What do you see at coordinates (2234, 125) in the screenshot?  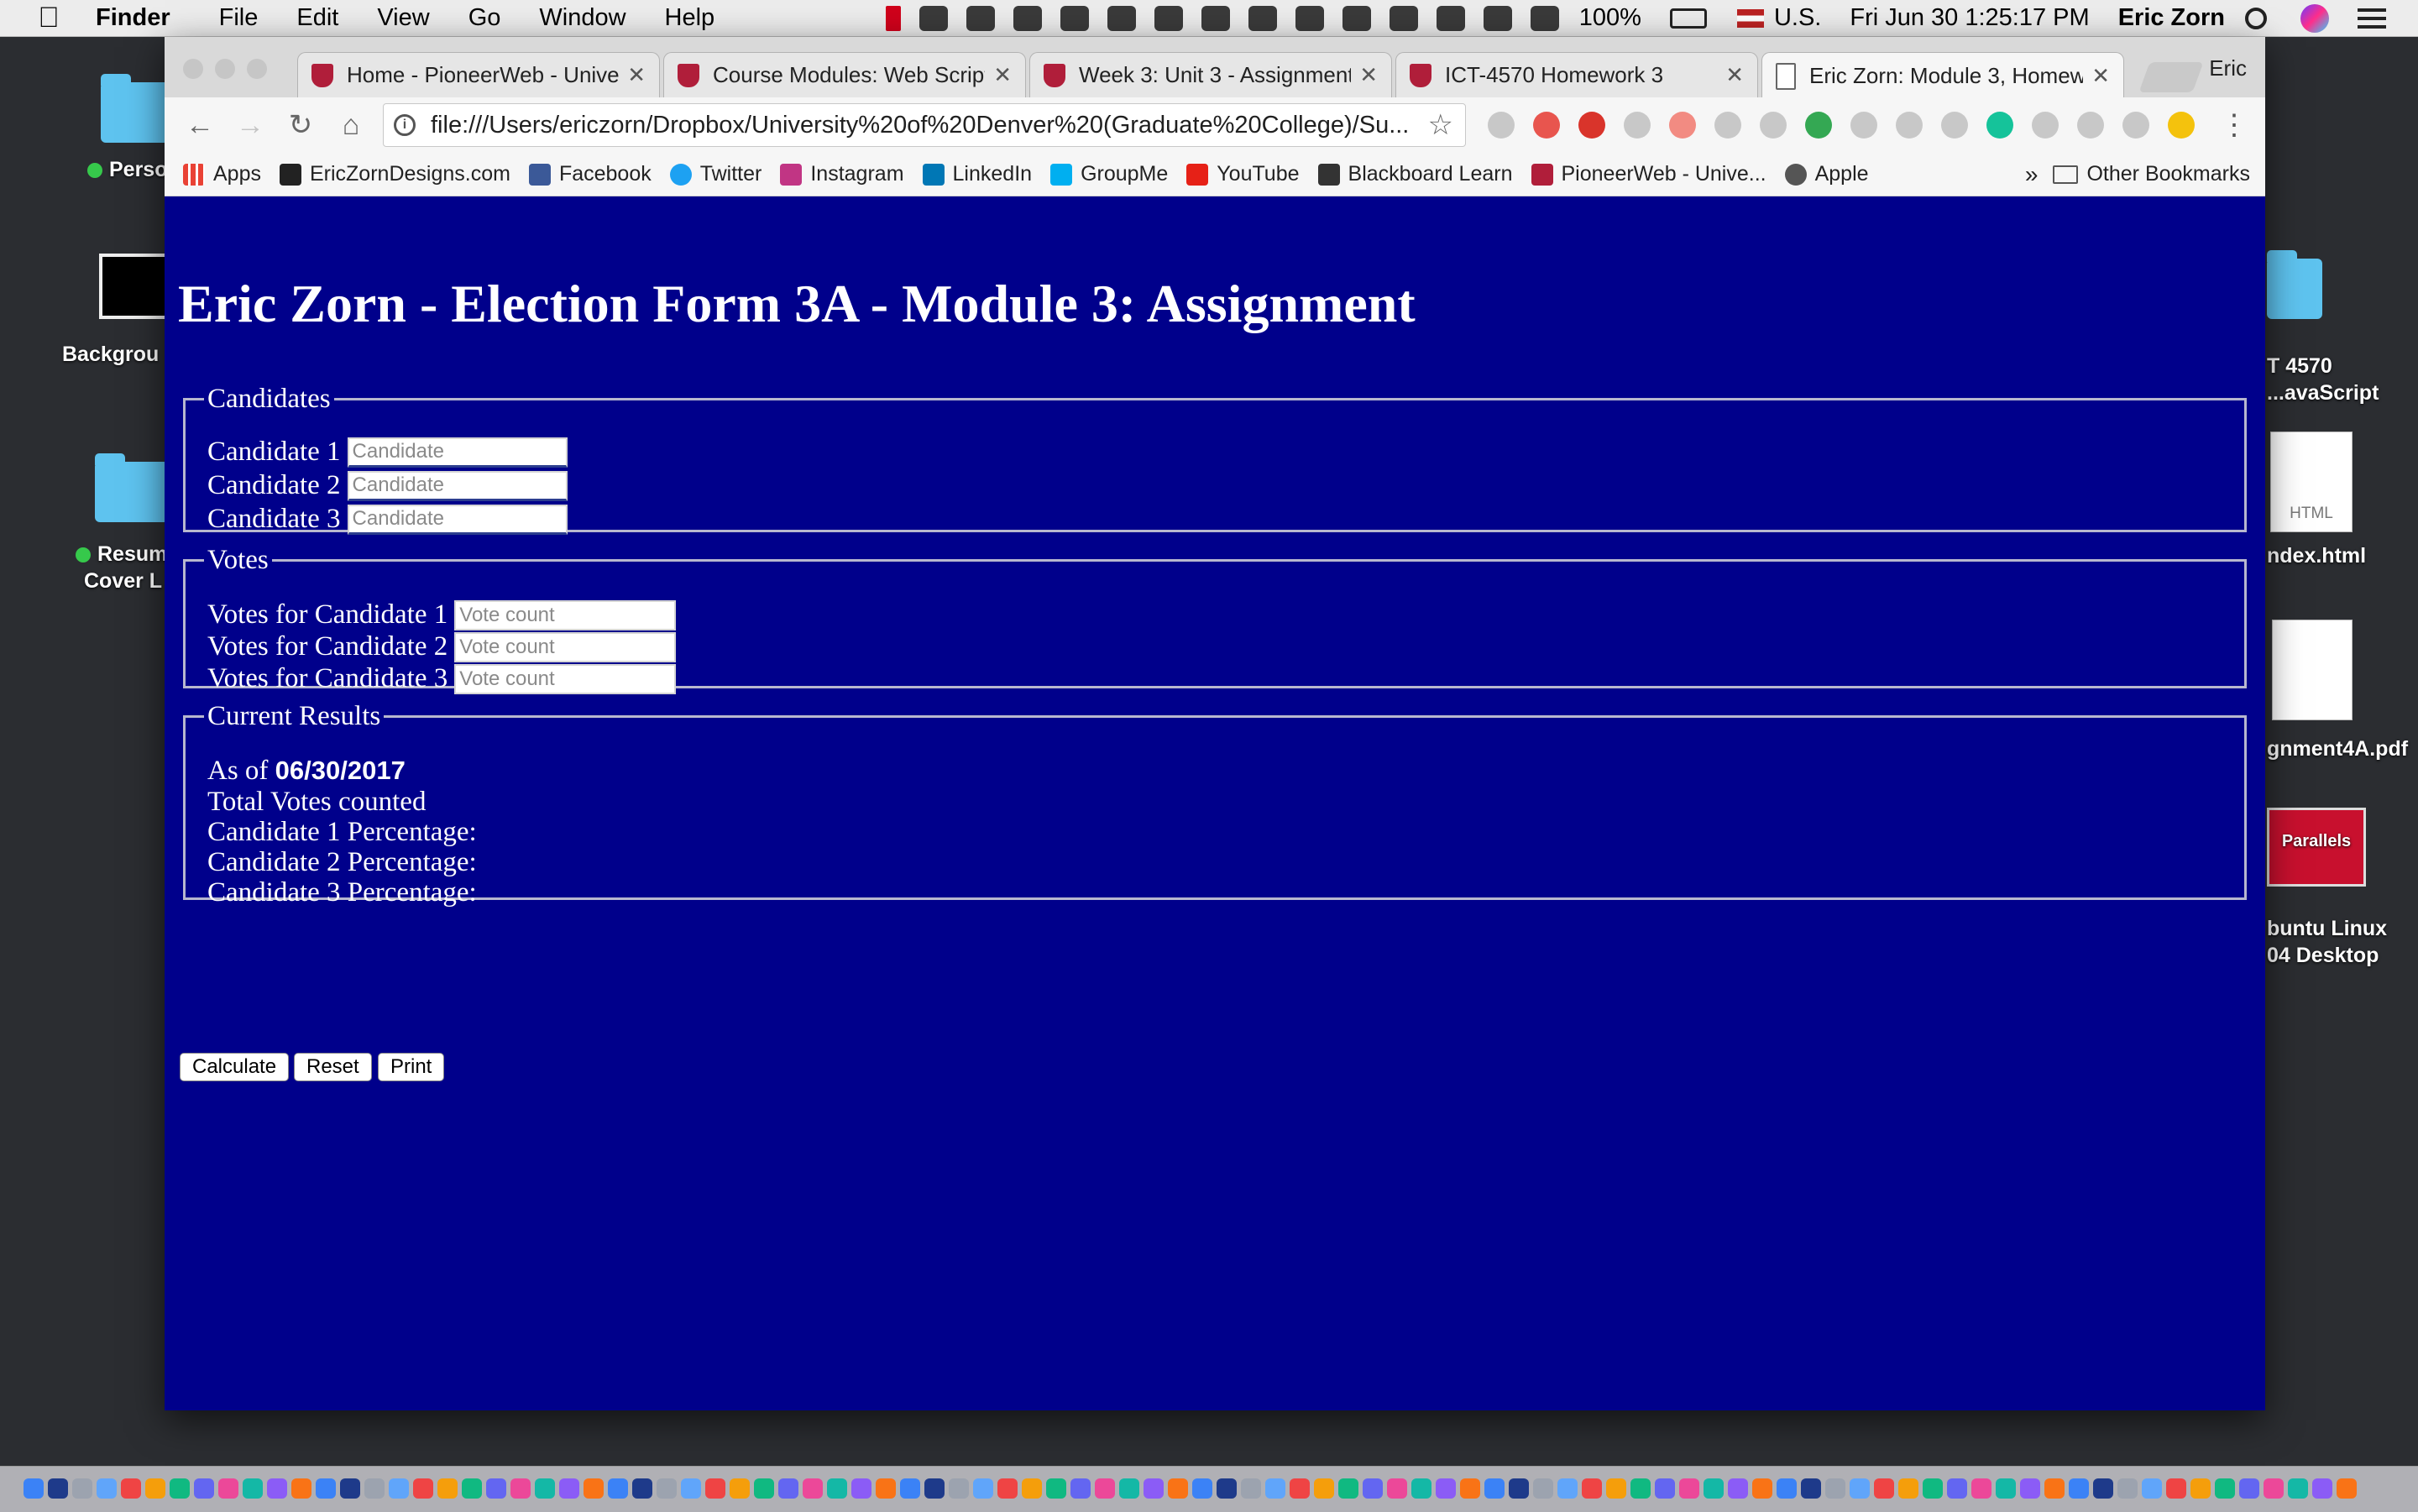 I see `chrome-menu-icon: ⋮` at bounding box center [2234, 125].